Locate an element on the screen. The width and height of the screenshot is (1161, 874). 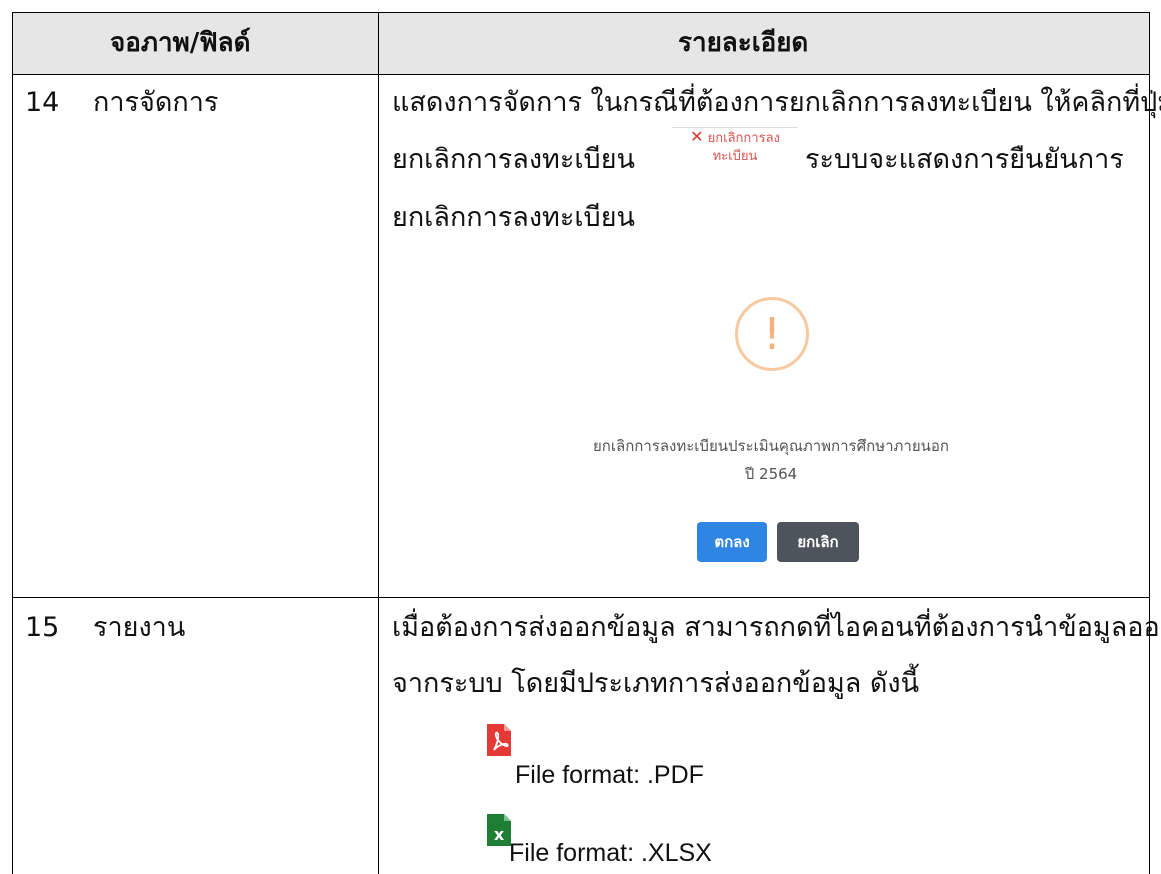
table-border-top is located at coordinates (581, 12).